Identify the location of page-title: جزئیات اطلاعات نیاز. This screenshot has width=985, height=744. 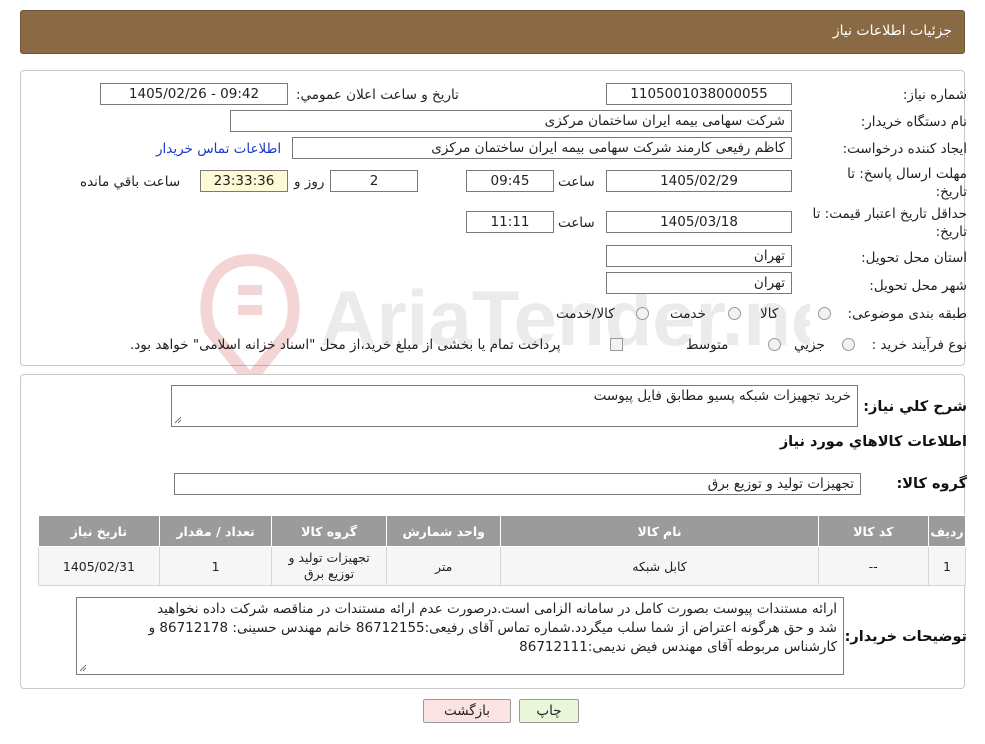
(892, 31).